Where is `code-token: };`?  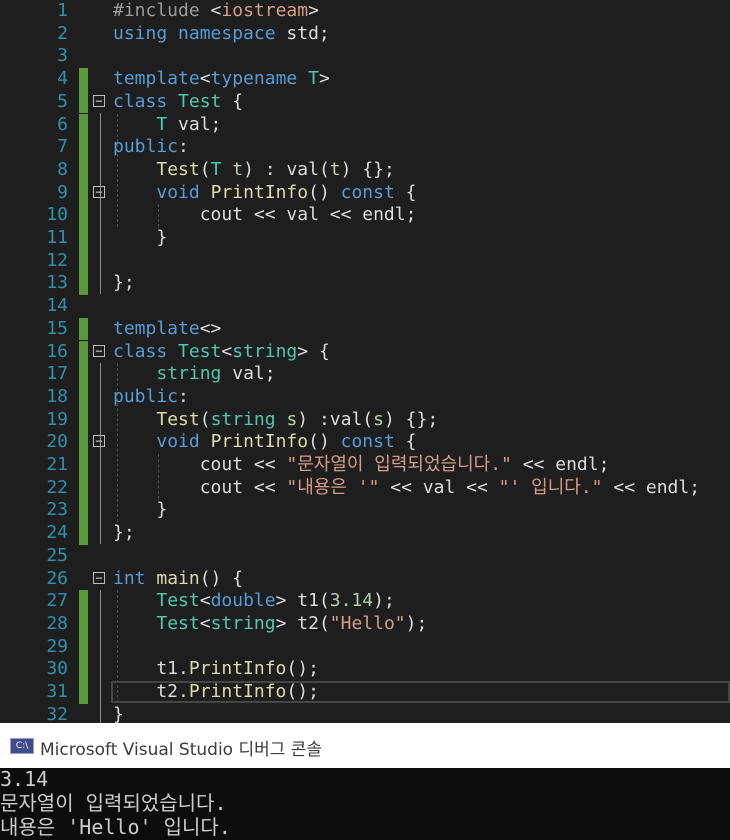
code-token: }; is located at coordinates (124, 533).